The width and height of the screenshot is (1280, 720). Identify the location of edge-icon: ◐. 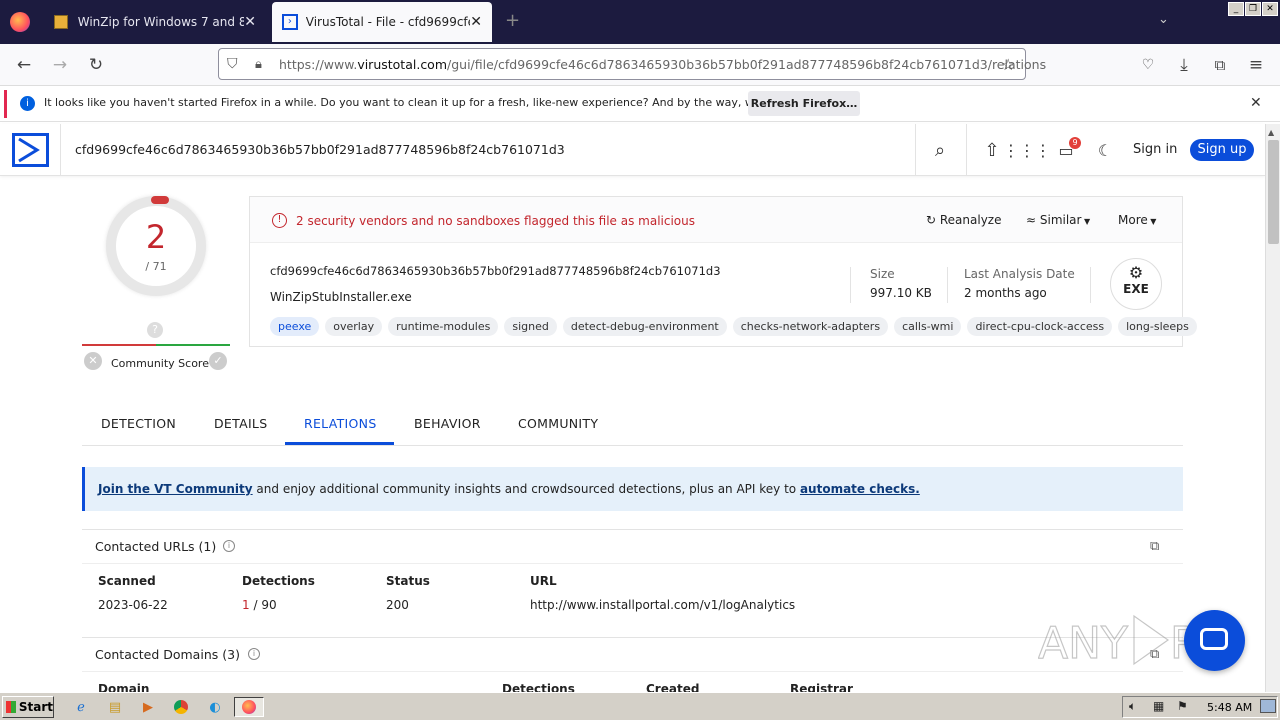
(215, 707).